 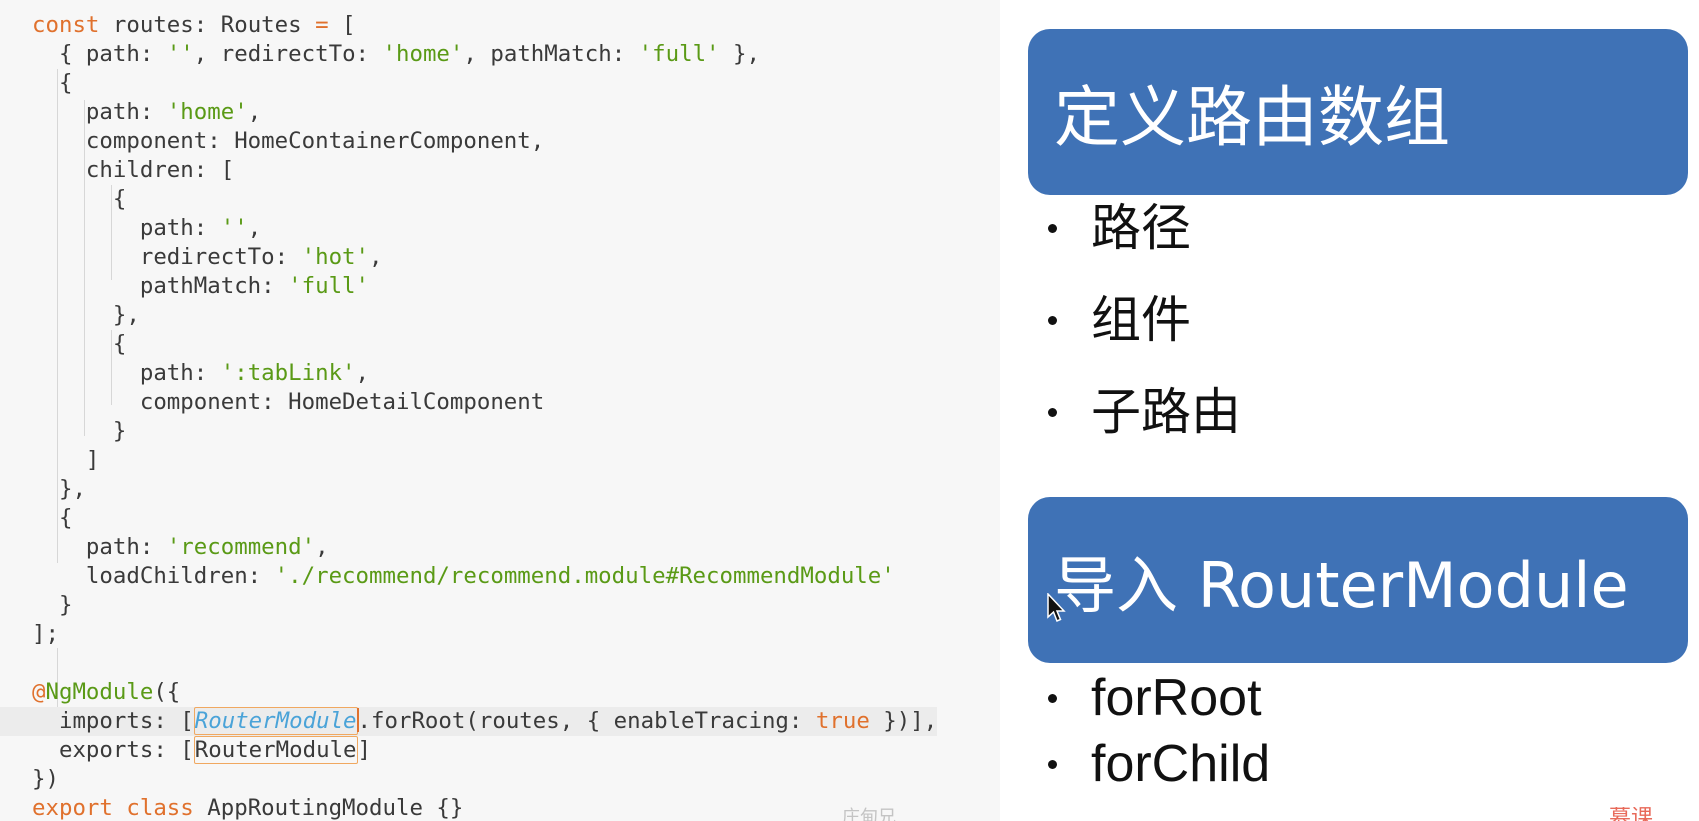 I want to click on code-line: ];, so click(x=484, y=634).